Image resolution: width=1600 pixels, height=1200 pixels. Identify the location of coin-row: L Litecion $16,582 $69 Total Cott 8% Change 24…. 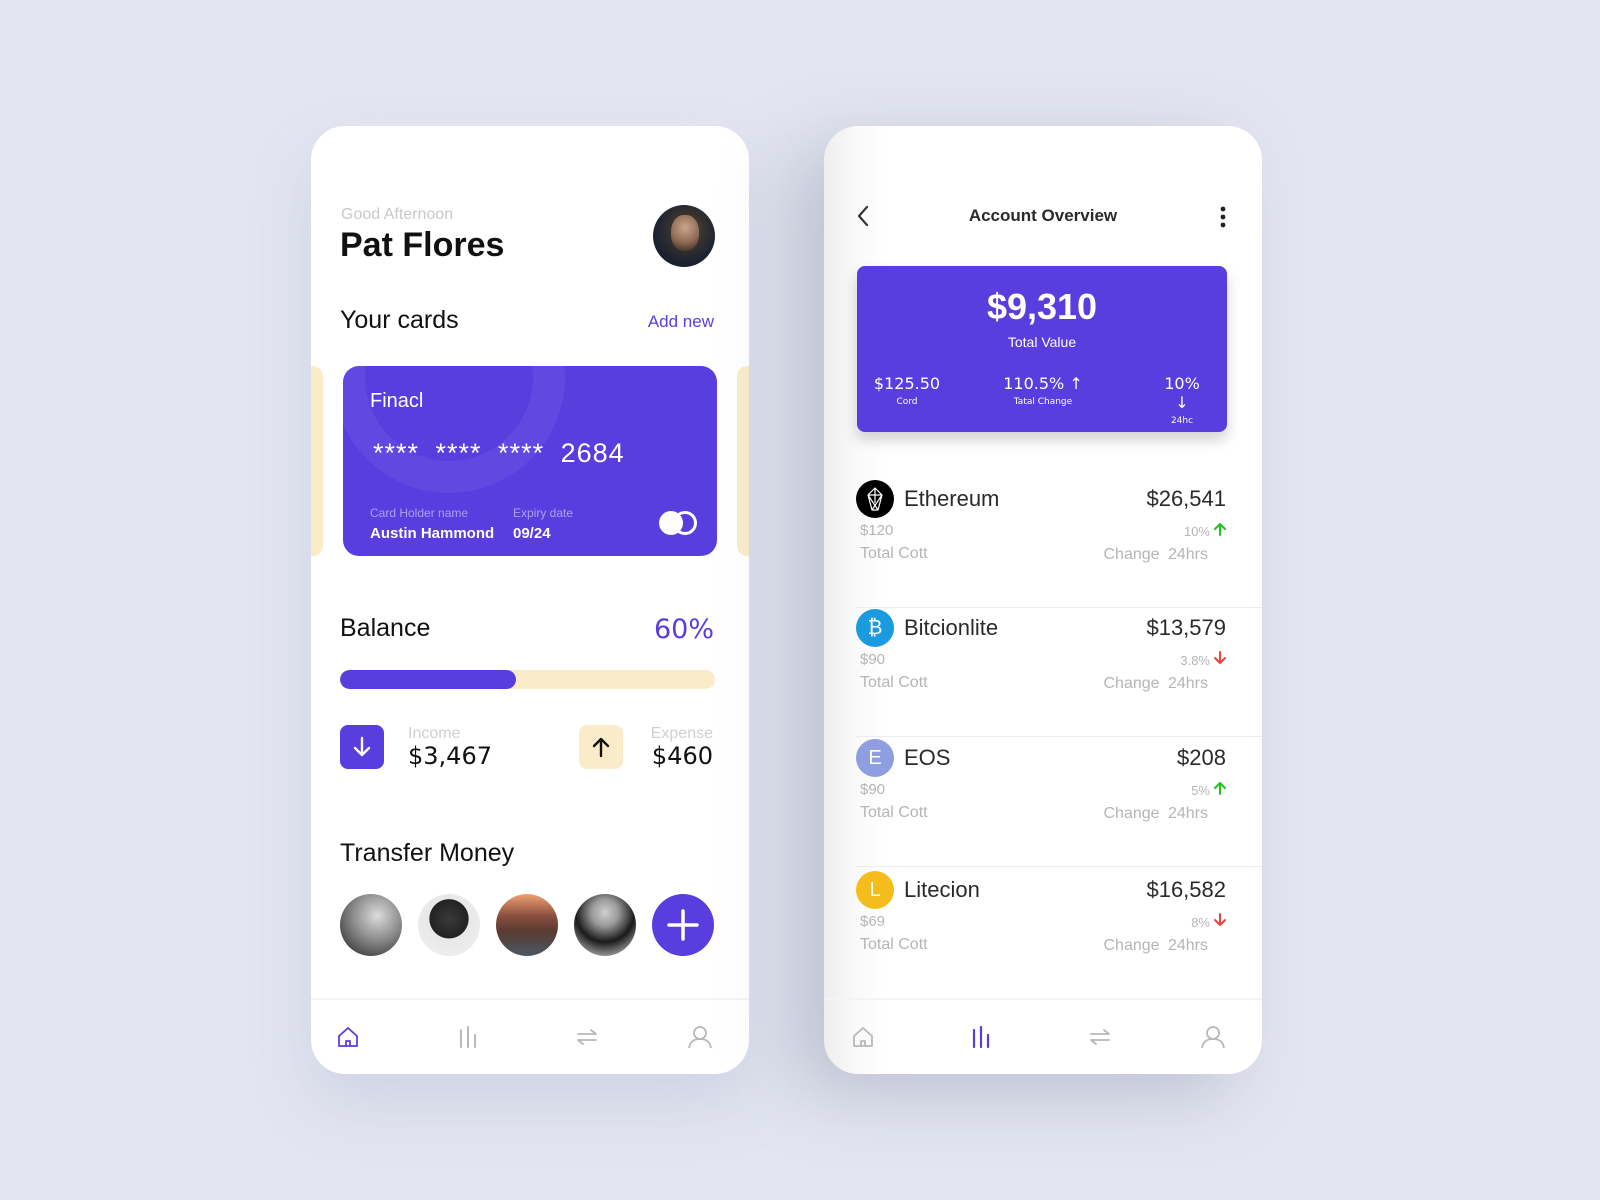
(1059, 935).